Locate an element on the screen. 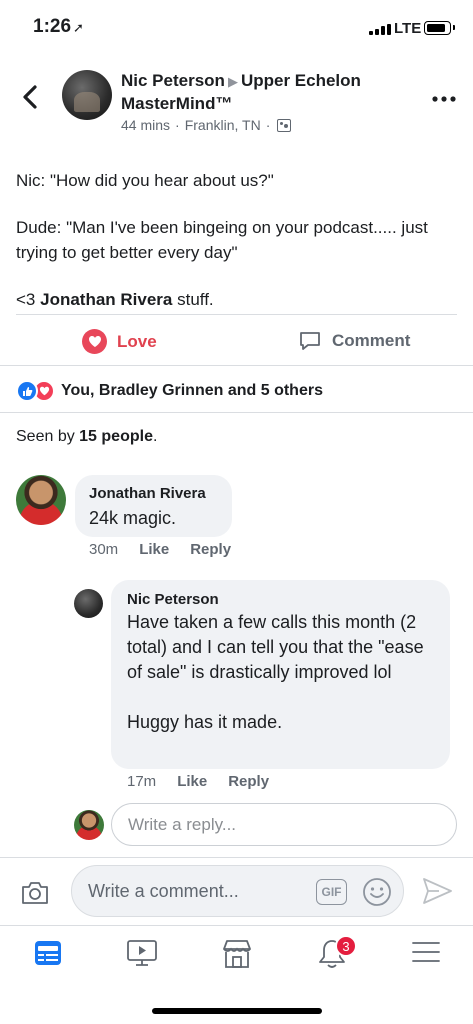  more-icon is located at coordinates (444, 99).